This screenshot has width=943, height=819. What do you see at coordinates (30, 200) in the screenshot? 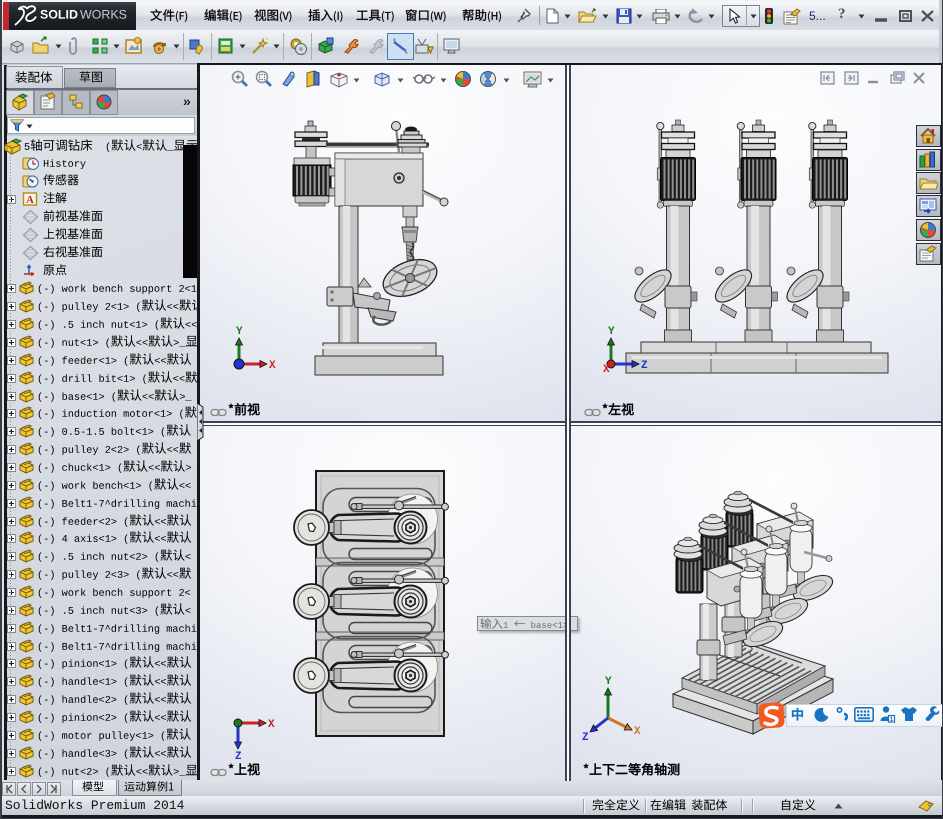
I see `svg-text: A` at bounding box center [30, 200].